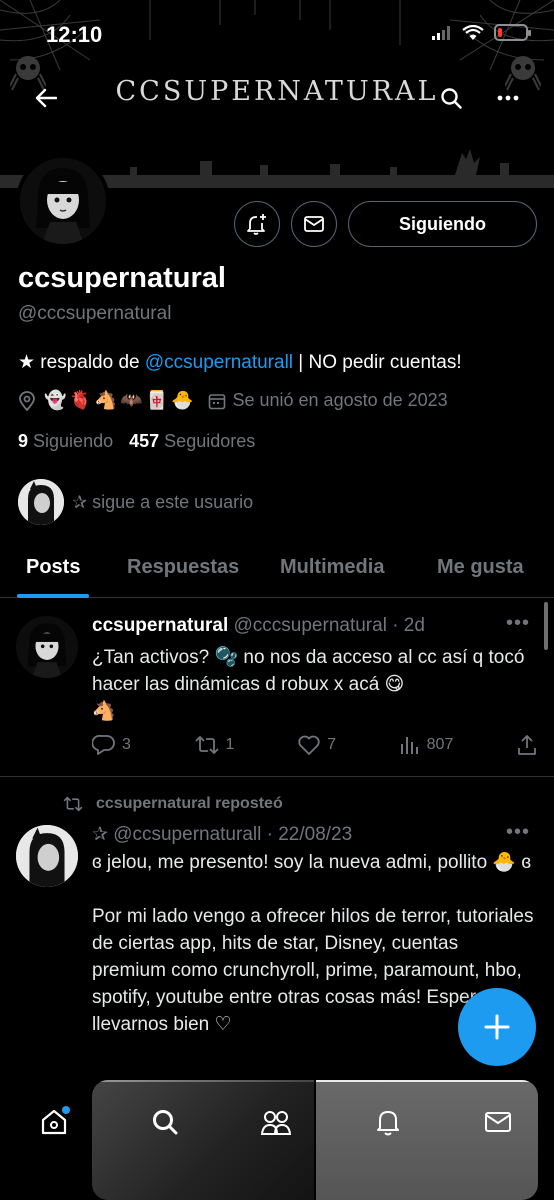  I want to click on reply-icon, so click(103, 744).